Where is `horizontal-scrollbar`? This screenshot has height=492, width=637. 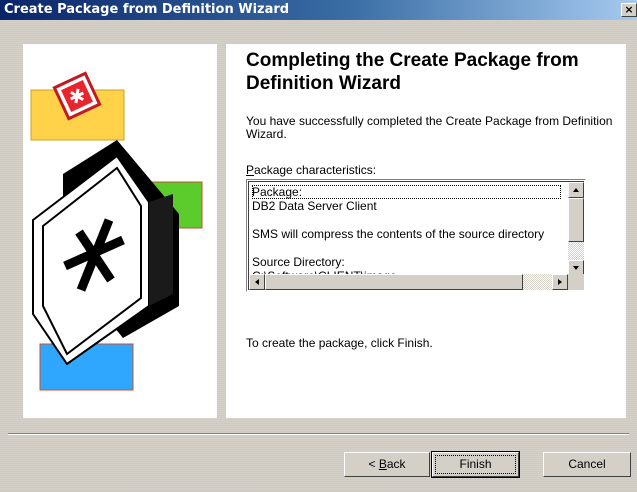 horizontal-scrollbar is located at coordinates (408, 282).